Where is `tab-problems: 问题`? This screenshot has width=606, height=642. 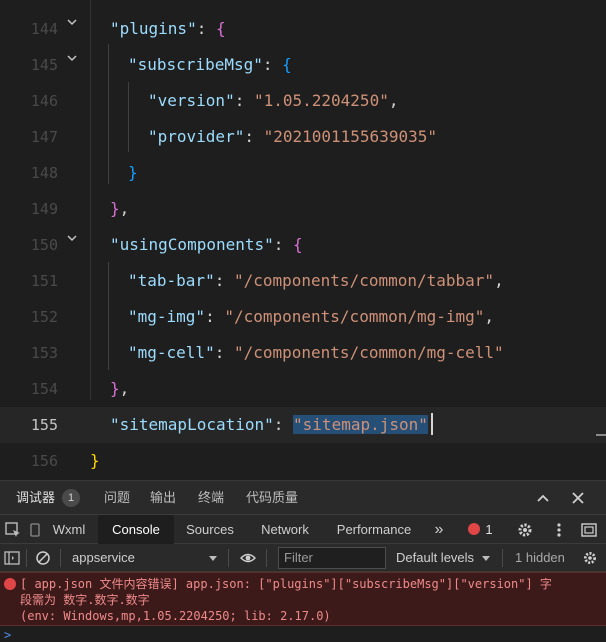
tab-problems: 问题 is located at coordinates (117, 498).